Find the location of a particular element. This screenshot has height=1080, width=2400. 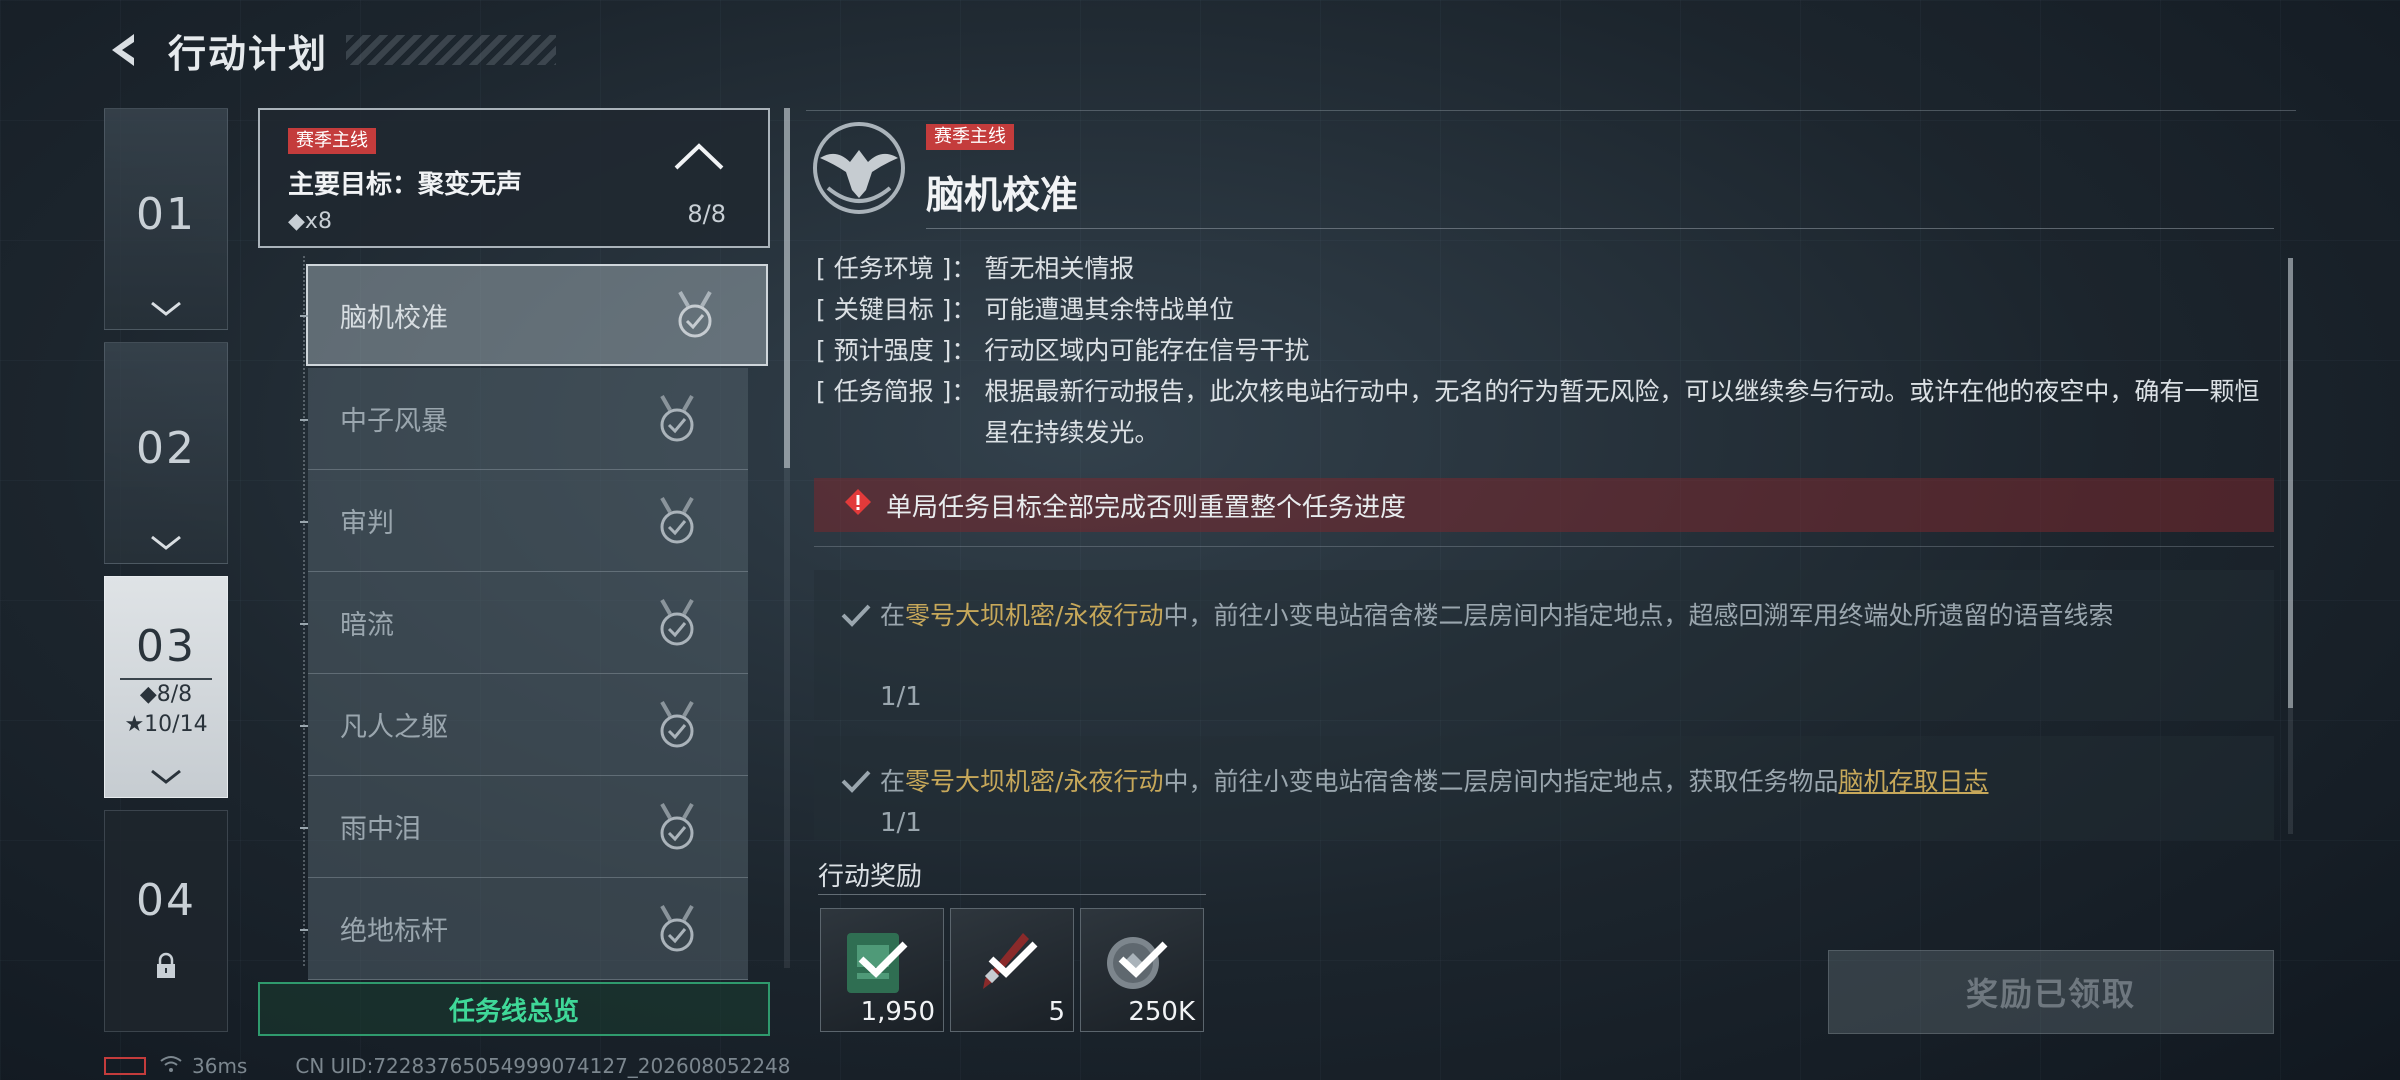

rewards-label: 行动奖励 is located at coordinates (870, 877).